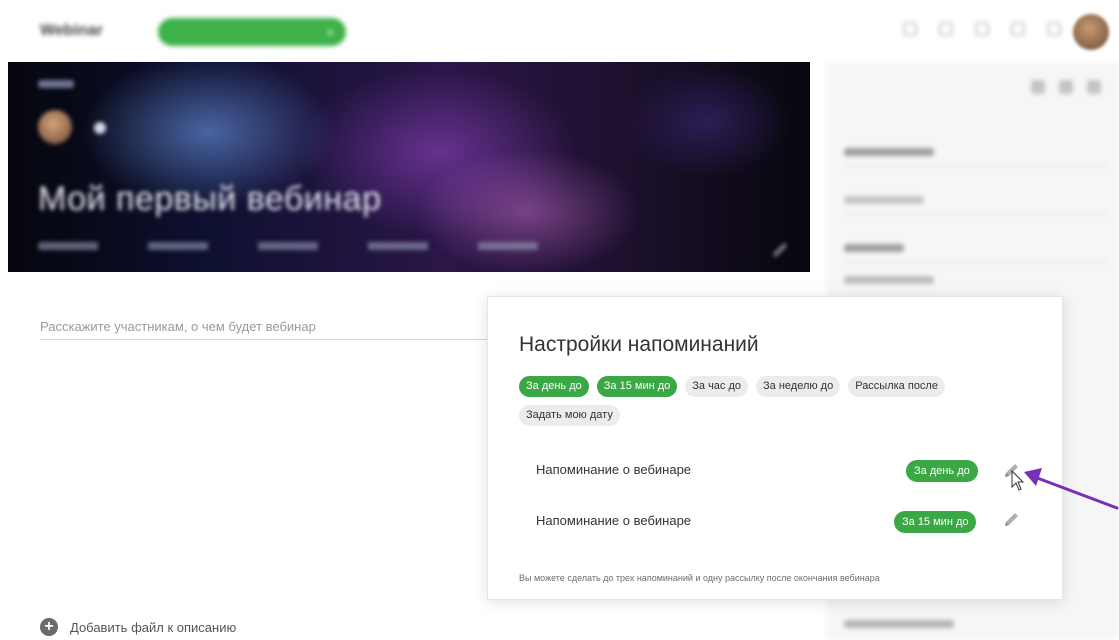  What do you see at coordinates (777, 471) in the screenshot?
I see `reminder-row: Напоминание о вебинаре За день до` at bounding box center [777, 471].